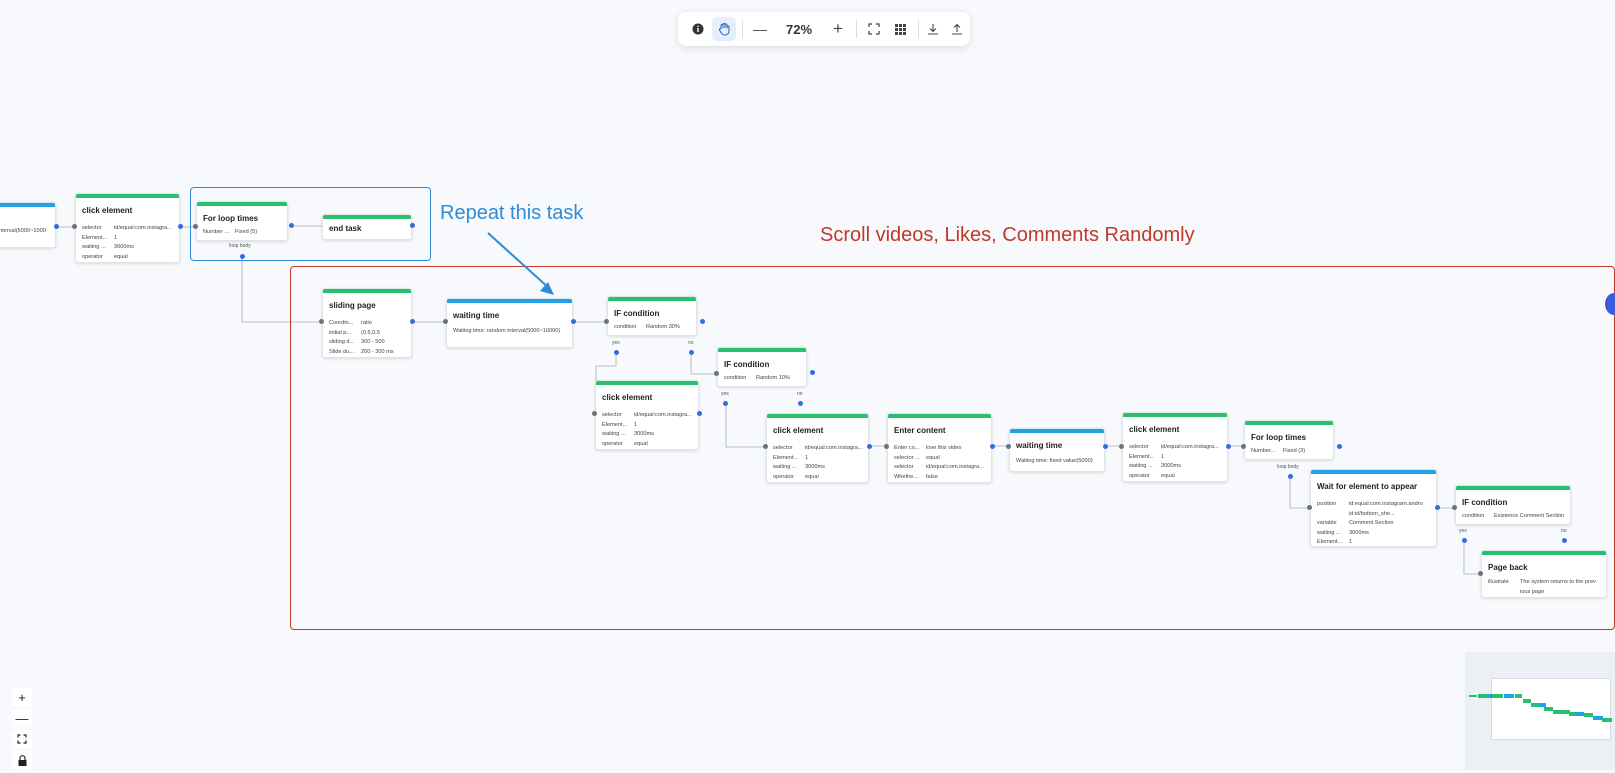  What do you see at coordinates (698, 29) in the screenshot?
I see `info-icon` at bounding box center [698, 29].